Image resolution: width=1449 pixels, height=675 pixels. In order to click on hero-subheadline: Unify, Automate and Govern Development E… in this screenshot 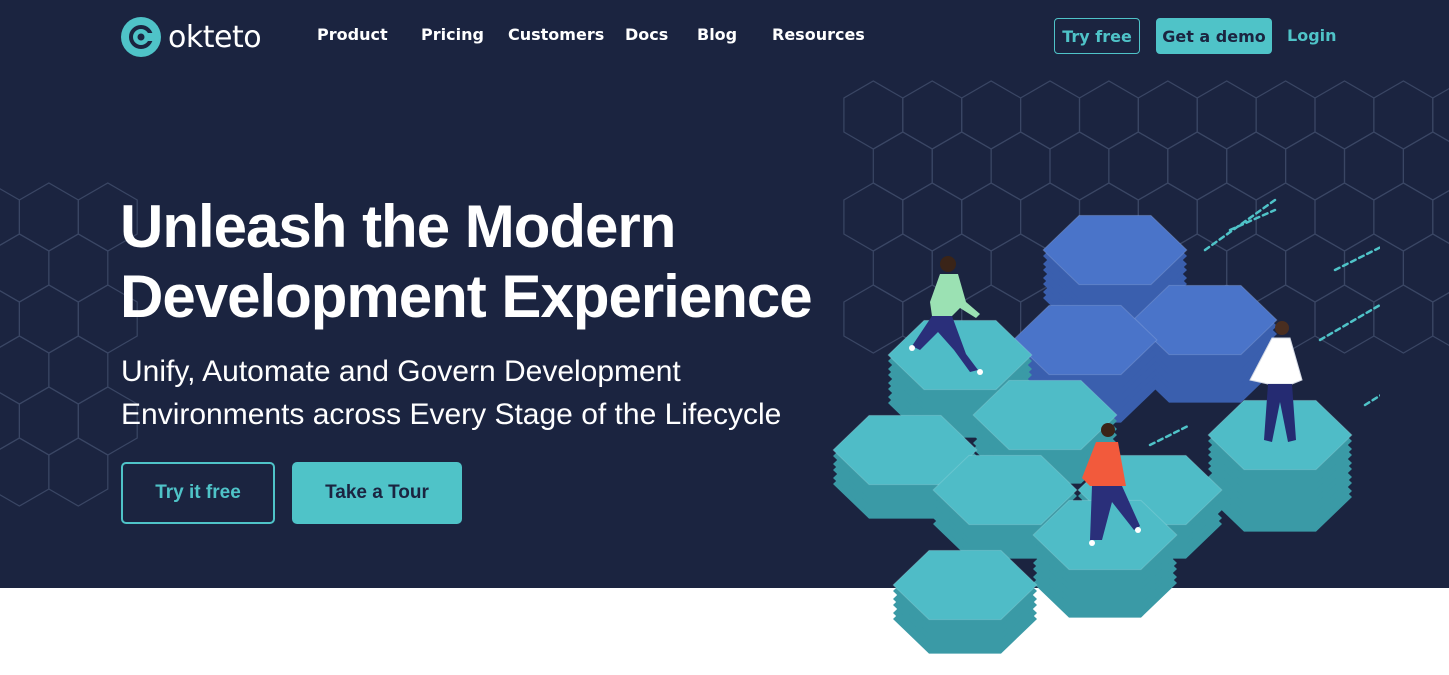, I will do `click(481, 393)`.